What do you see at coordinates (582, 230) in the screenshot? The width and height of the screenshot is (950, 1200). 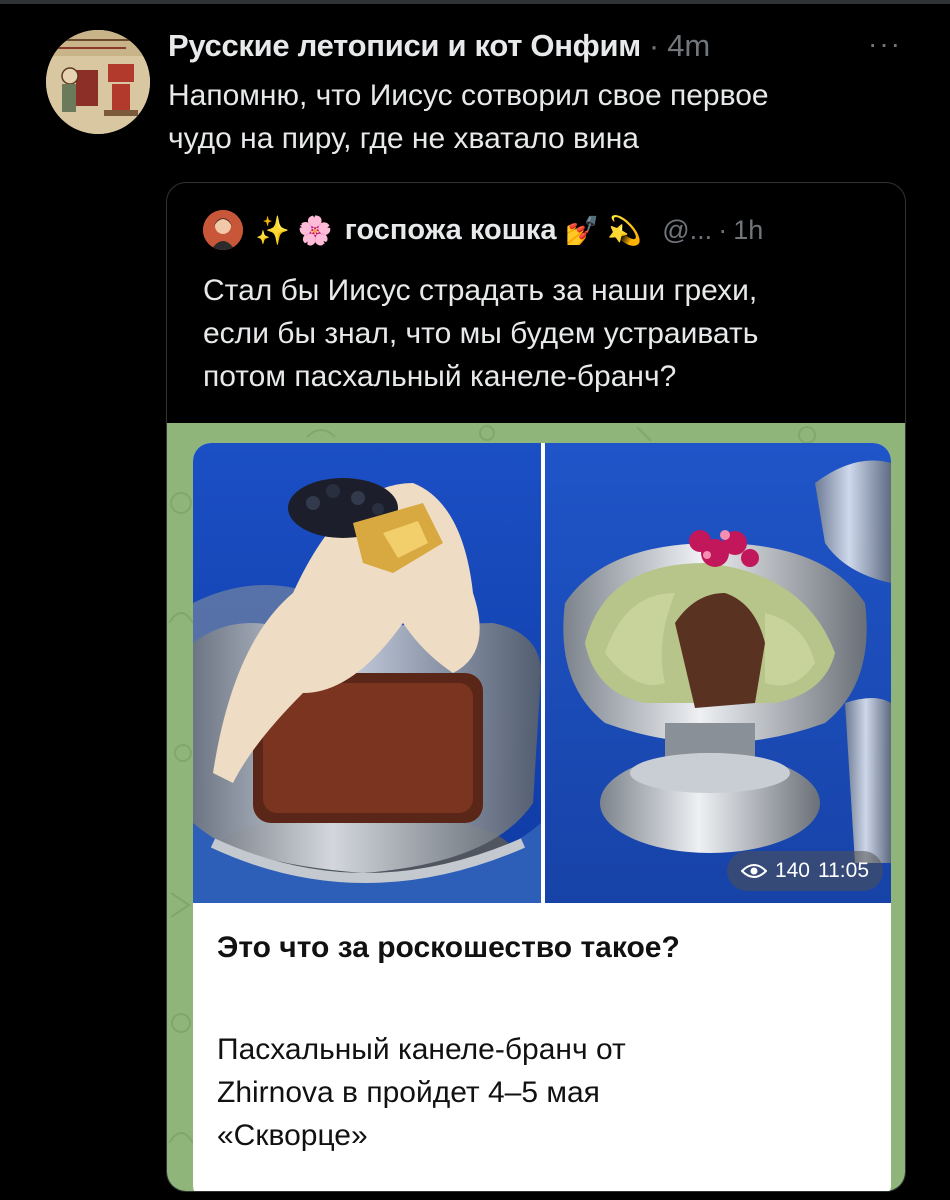 I see `nail-polish-icon: 💅` at bounding box center [582, 230].